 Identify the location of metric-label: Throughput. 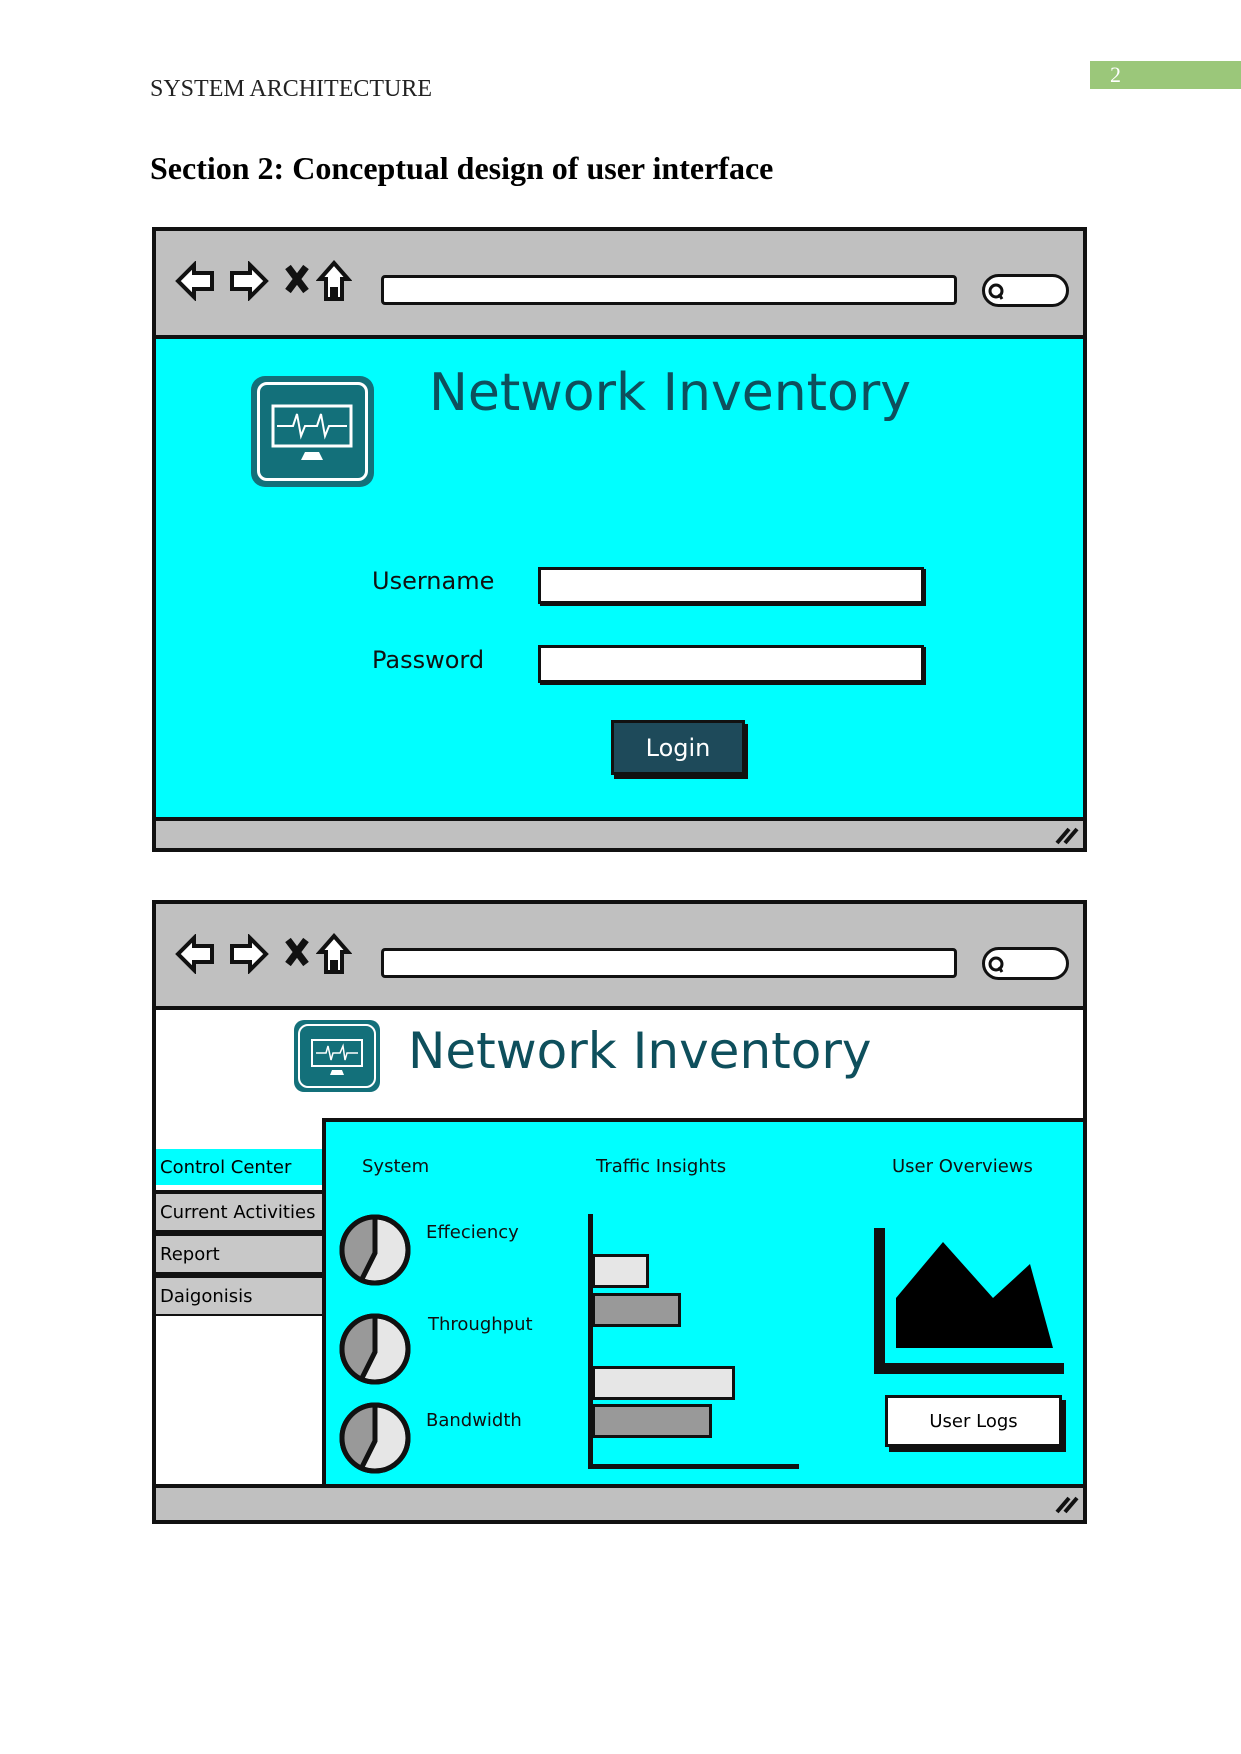
(480, 1324).